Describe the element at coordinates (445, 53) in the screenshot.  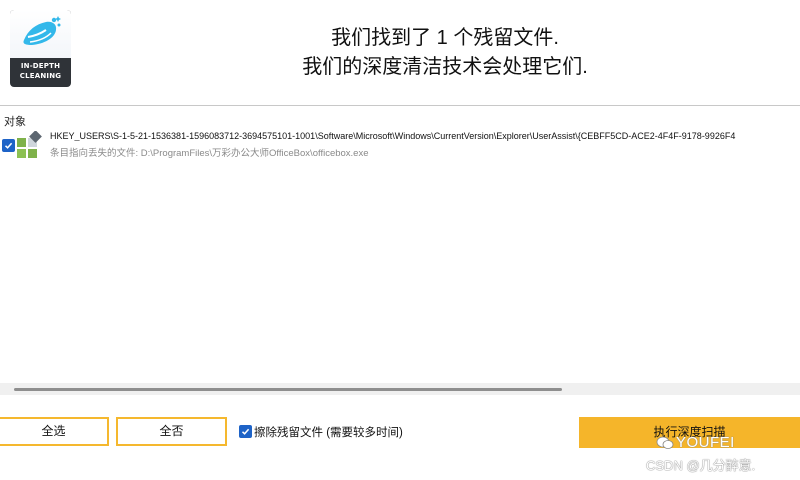
I see `page-title: 我们找到了 1 个残留文件. 我们的深度清洁技术会处理它们.` at that location.